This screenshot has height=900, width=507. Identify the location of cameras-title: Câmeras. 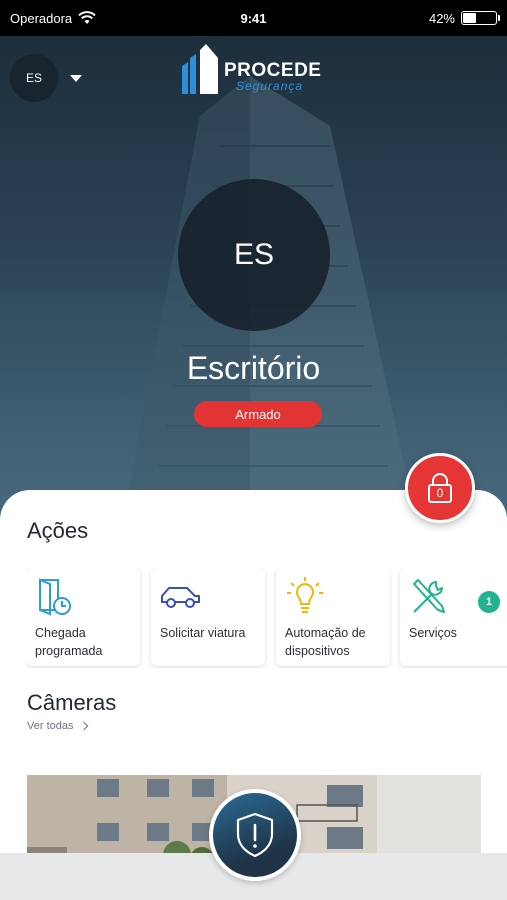
(72, 702).